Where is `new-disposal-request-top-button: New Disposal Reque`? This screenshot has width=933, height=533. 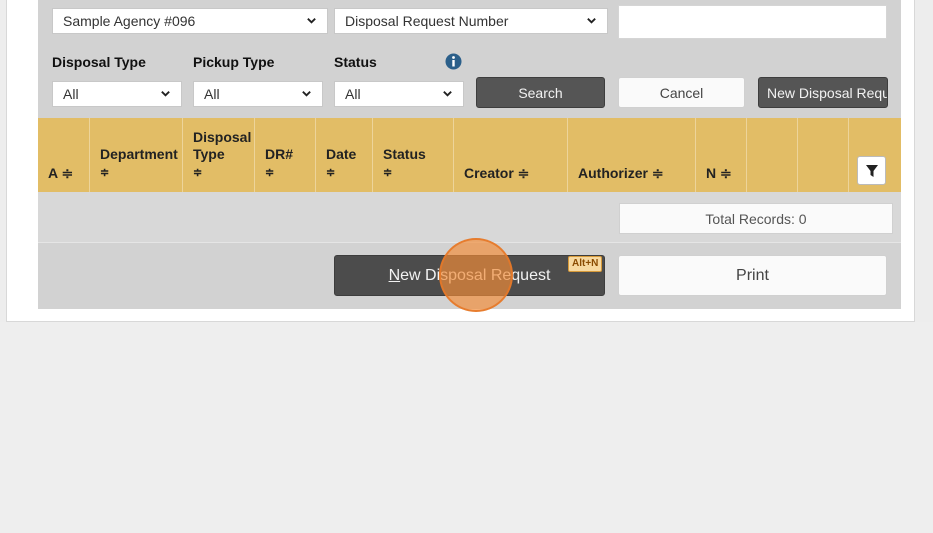 new-disposal-request-top-button: New Disposal Reque is located at coordinates (823, 92).